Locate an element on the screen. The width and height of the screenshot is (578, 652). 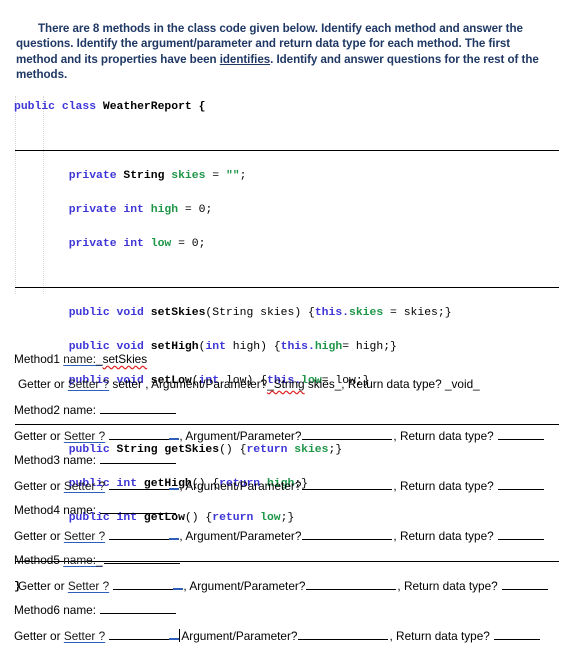
method-6-return-input is located at coordinates (517, 634).